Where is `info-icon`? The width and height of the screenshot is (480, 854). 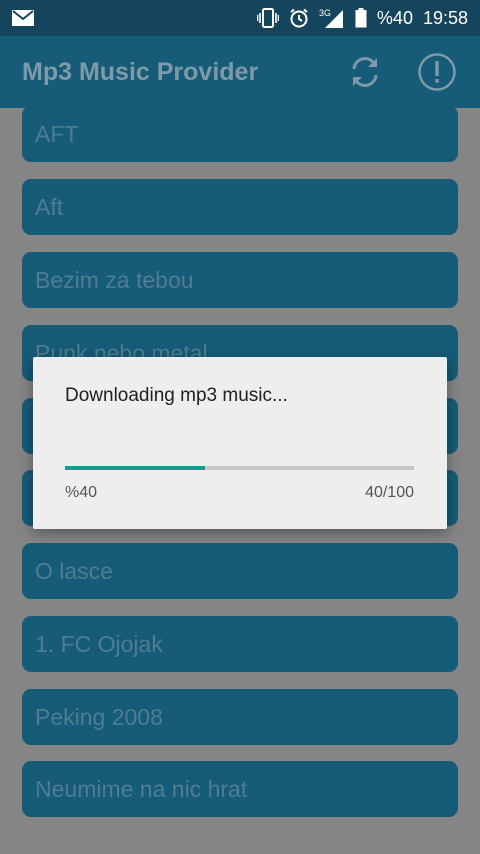
info-icon is located at coordinates (437, 72).